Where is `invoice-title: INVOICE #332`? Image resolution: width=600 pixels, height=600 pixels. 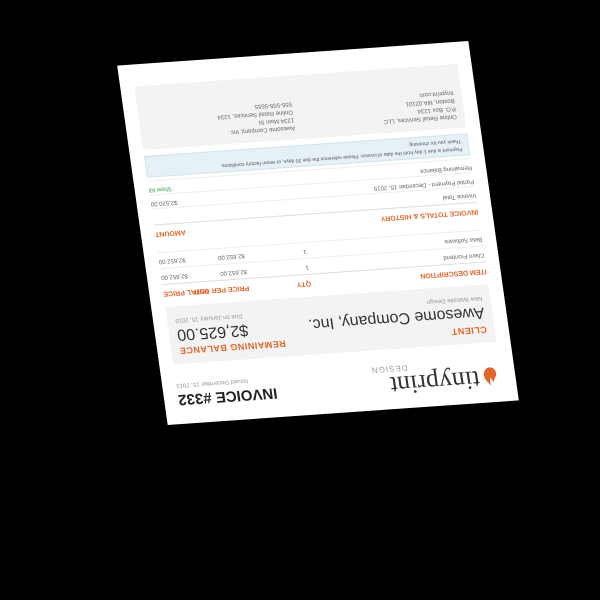 invoice-title: INVOICE #332 is located at coordinates (228, 396).